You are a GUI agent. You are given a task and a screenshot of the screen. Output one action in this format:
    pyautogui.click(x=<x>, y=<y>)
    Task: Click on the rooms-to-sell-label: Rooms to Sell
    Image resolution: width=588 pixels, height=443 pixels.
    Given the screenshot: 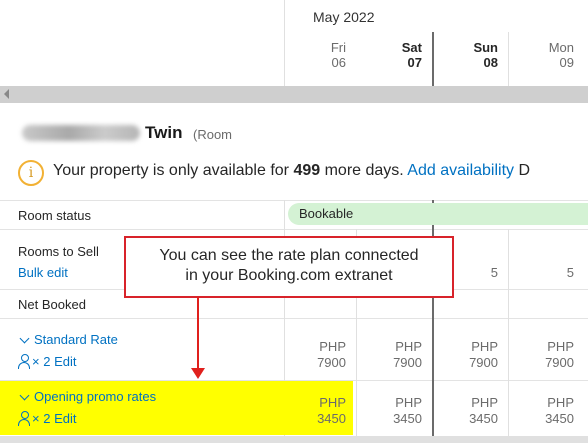 What is the action you would take?
    pyautogui.click(x=58, y=251)
    